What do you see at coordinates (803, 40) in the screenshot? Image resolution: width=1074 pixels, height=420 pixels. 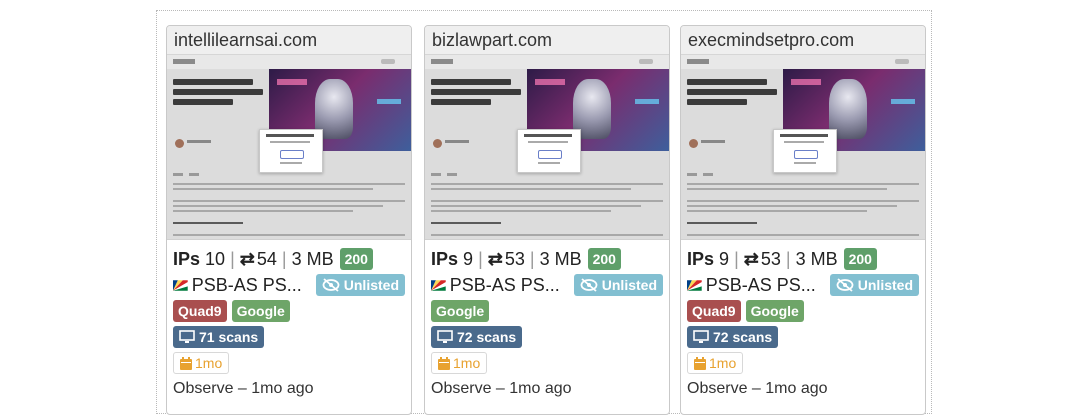 I see `card-domain: execmindsetpro.com` at bounding box center [803, 40].